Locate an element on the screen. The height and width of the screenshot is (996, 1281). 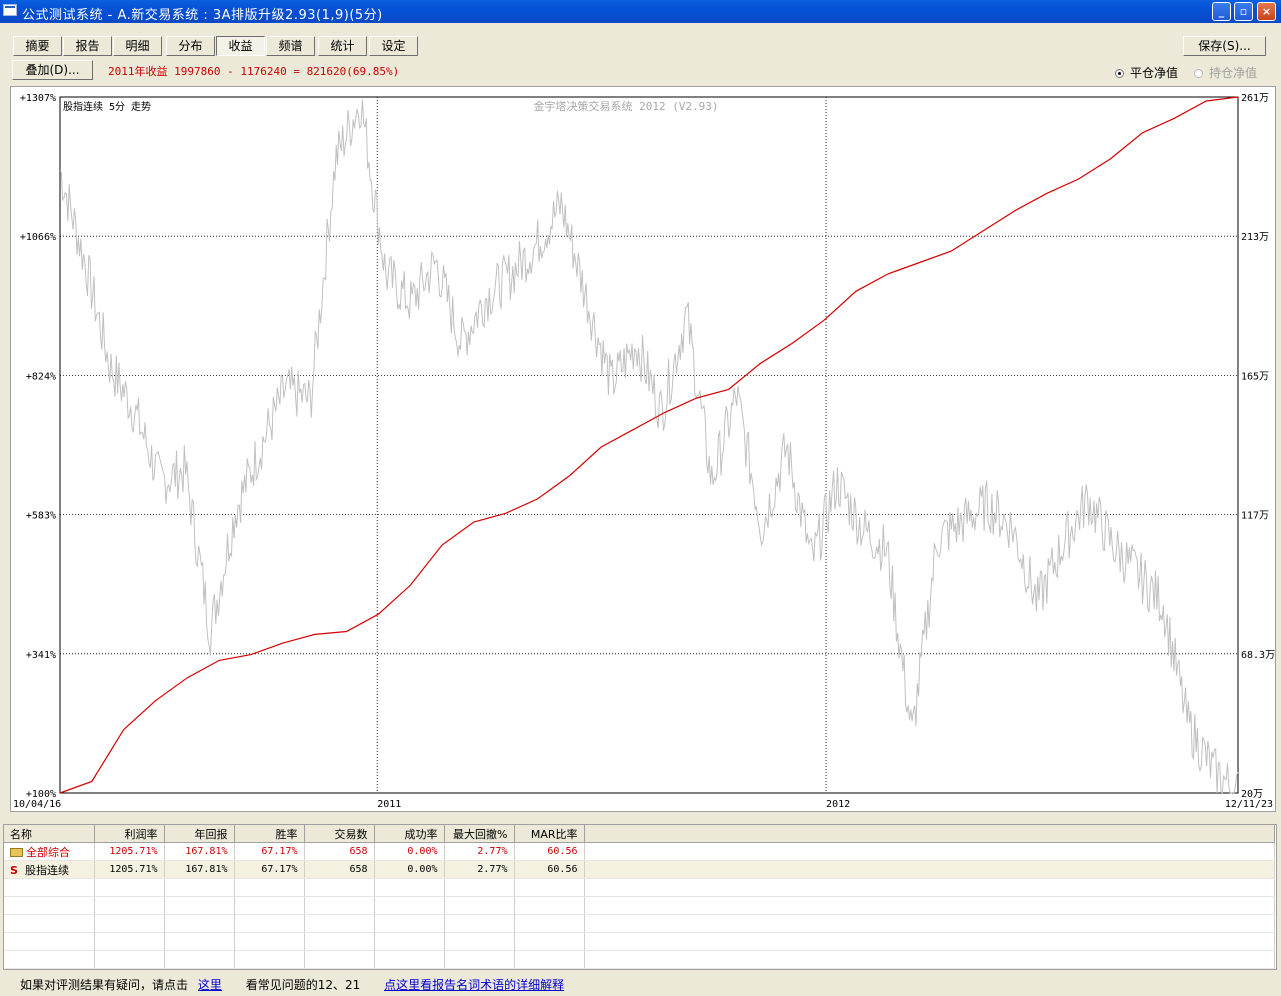
tab-0: 摘要 is located at coordinates (37, 46).